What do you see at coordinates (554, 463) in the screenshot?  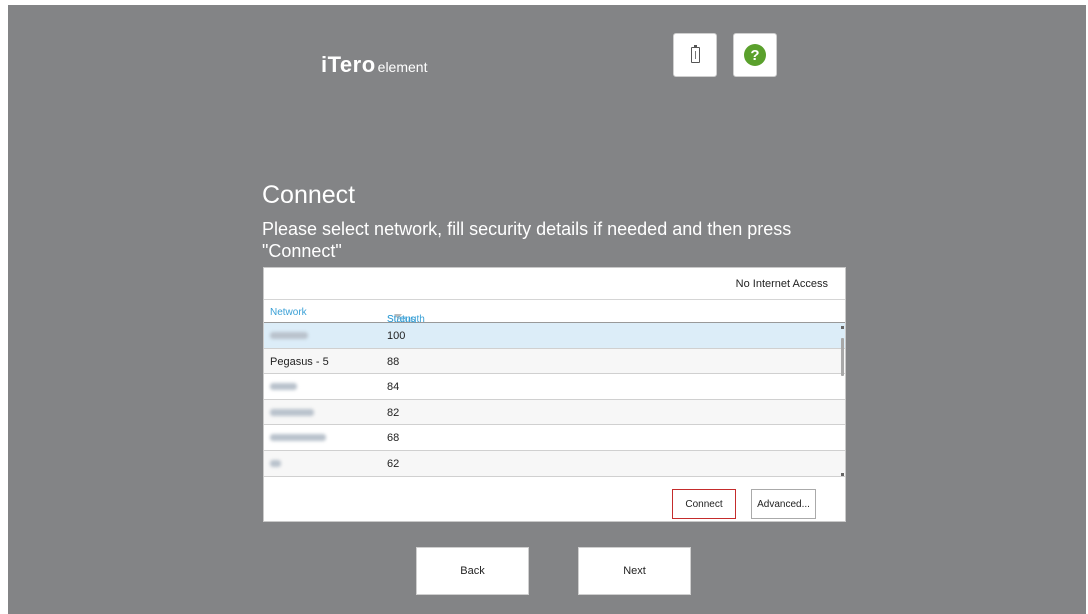 I see `network-row: 62` at bounding box center [554, 463].